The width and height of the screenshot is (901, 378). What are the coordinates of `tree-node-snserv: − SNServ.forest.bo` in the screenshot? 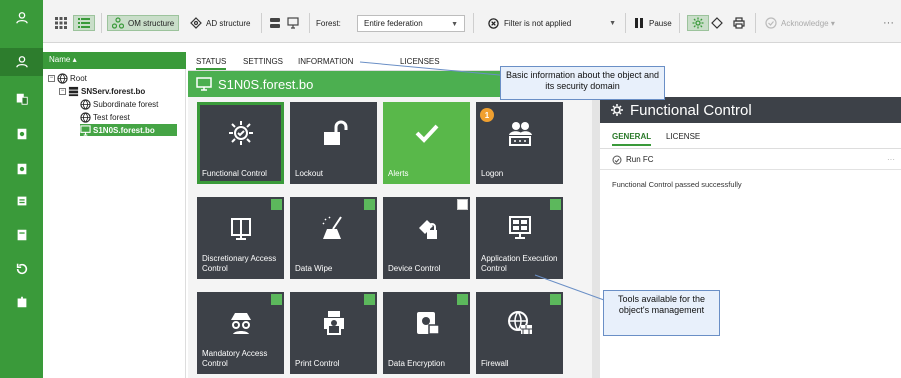 It's located at (102, 91).